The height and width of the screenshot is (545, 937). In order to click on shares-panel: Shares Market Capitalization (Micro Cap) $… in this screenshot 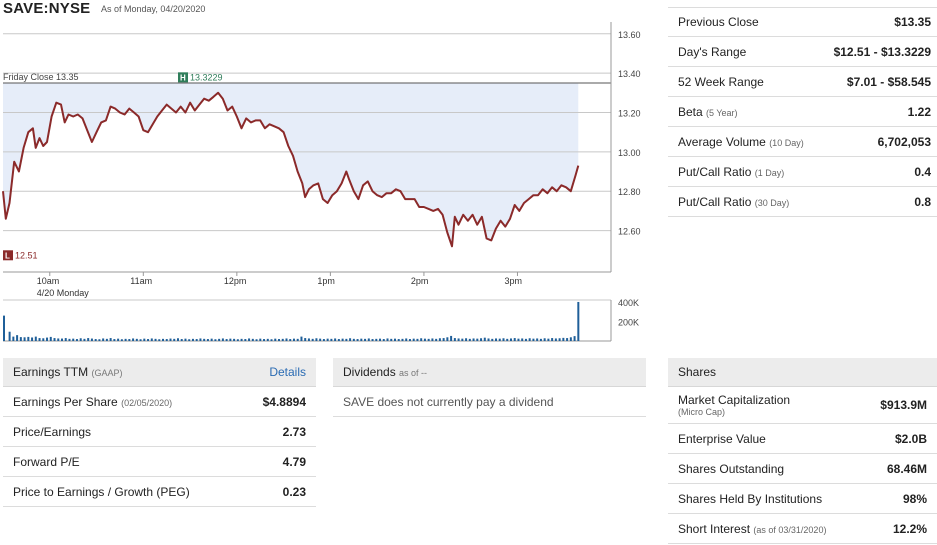, I will do `click(802, 451)`.